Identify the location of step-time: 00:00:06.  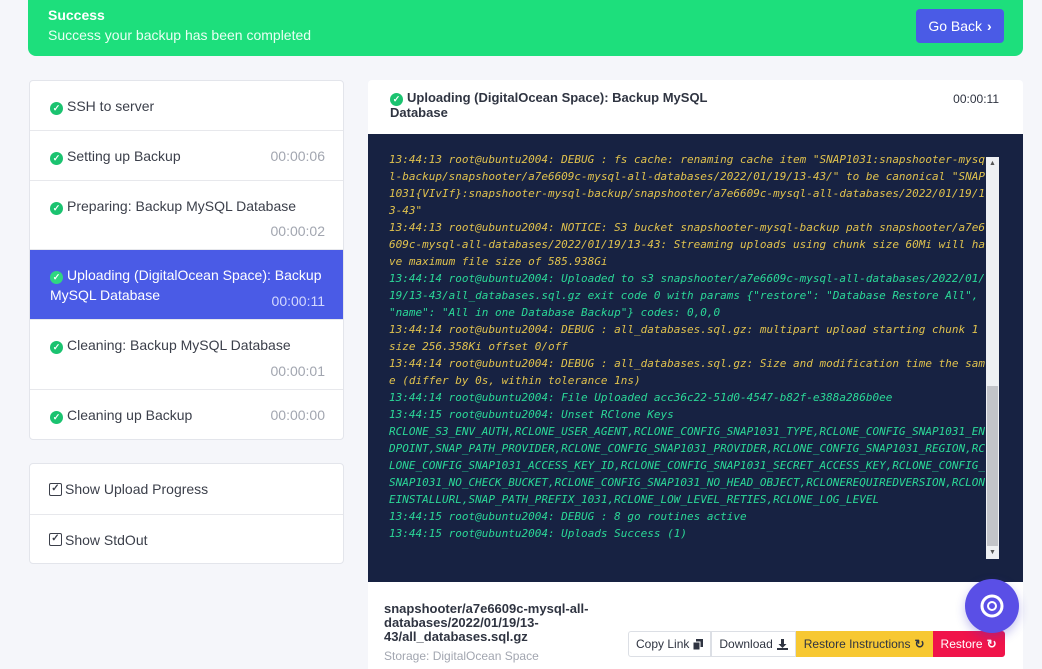
(298, 156).